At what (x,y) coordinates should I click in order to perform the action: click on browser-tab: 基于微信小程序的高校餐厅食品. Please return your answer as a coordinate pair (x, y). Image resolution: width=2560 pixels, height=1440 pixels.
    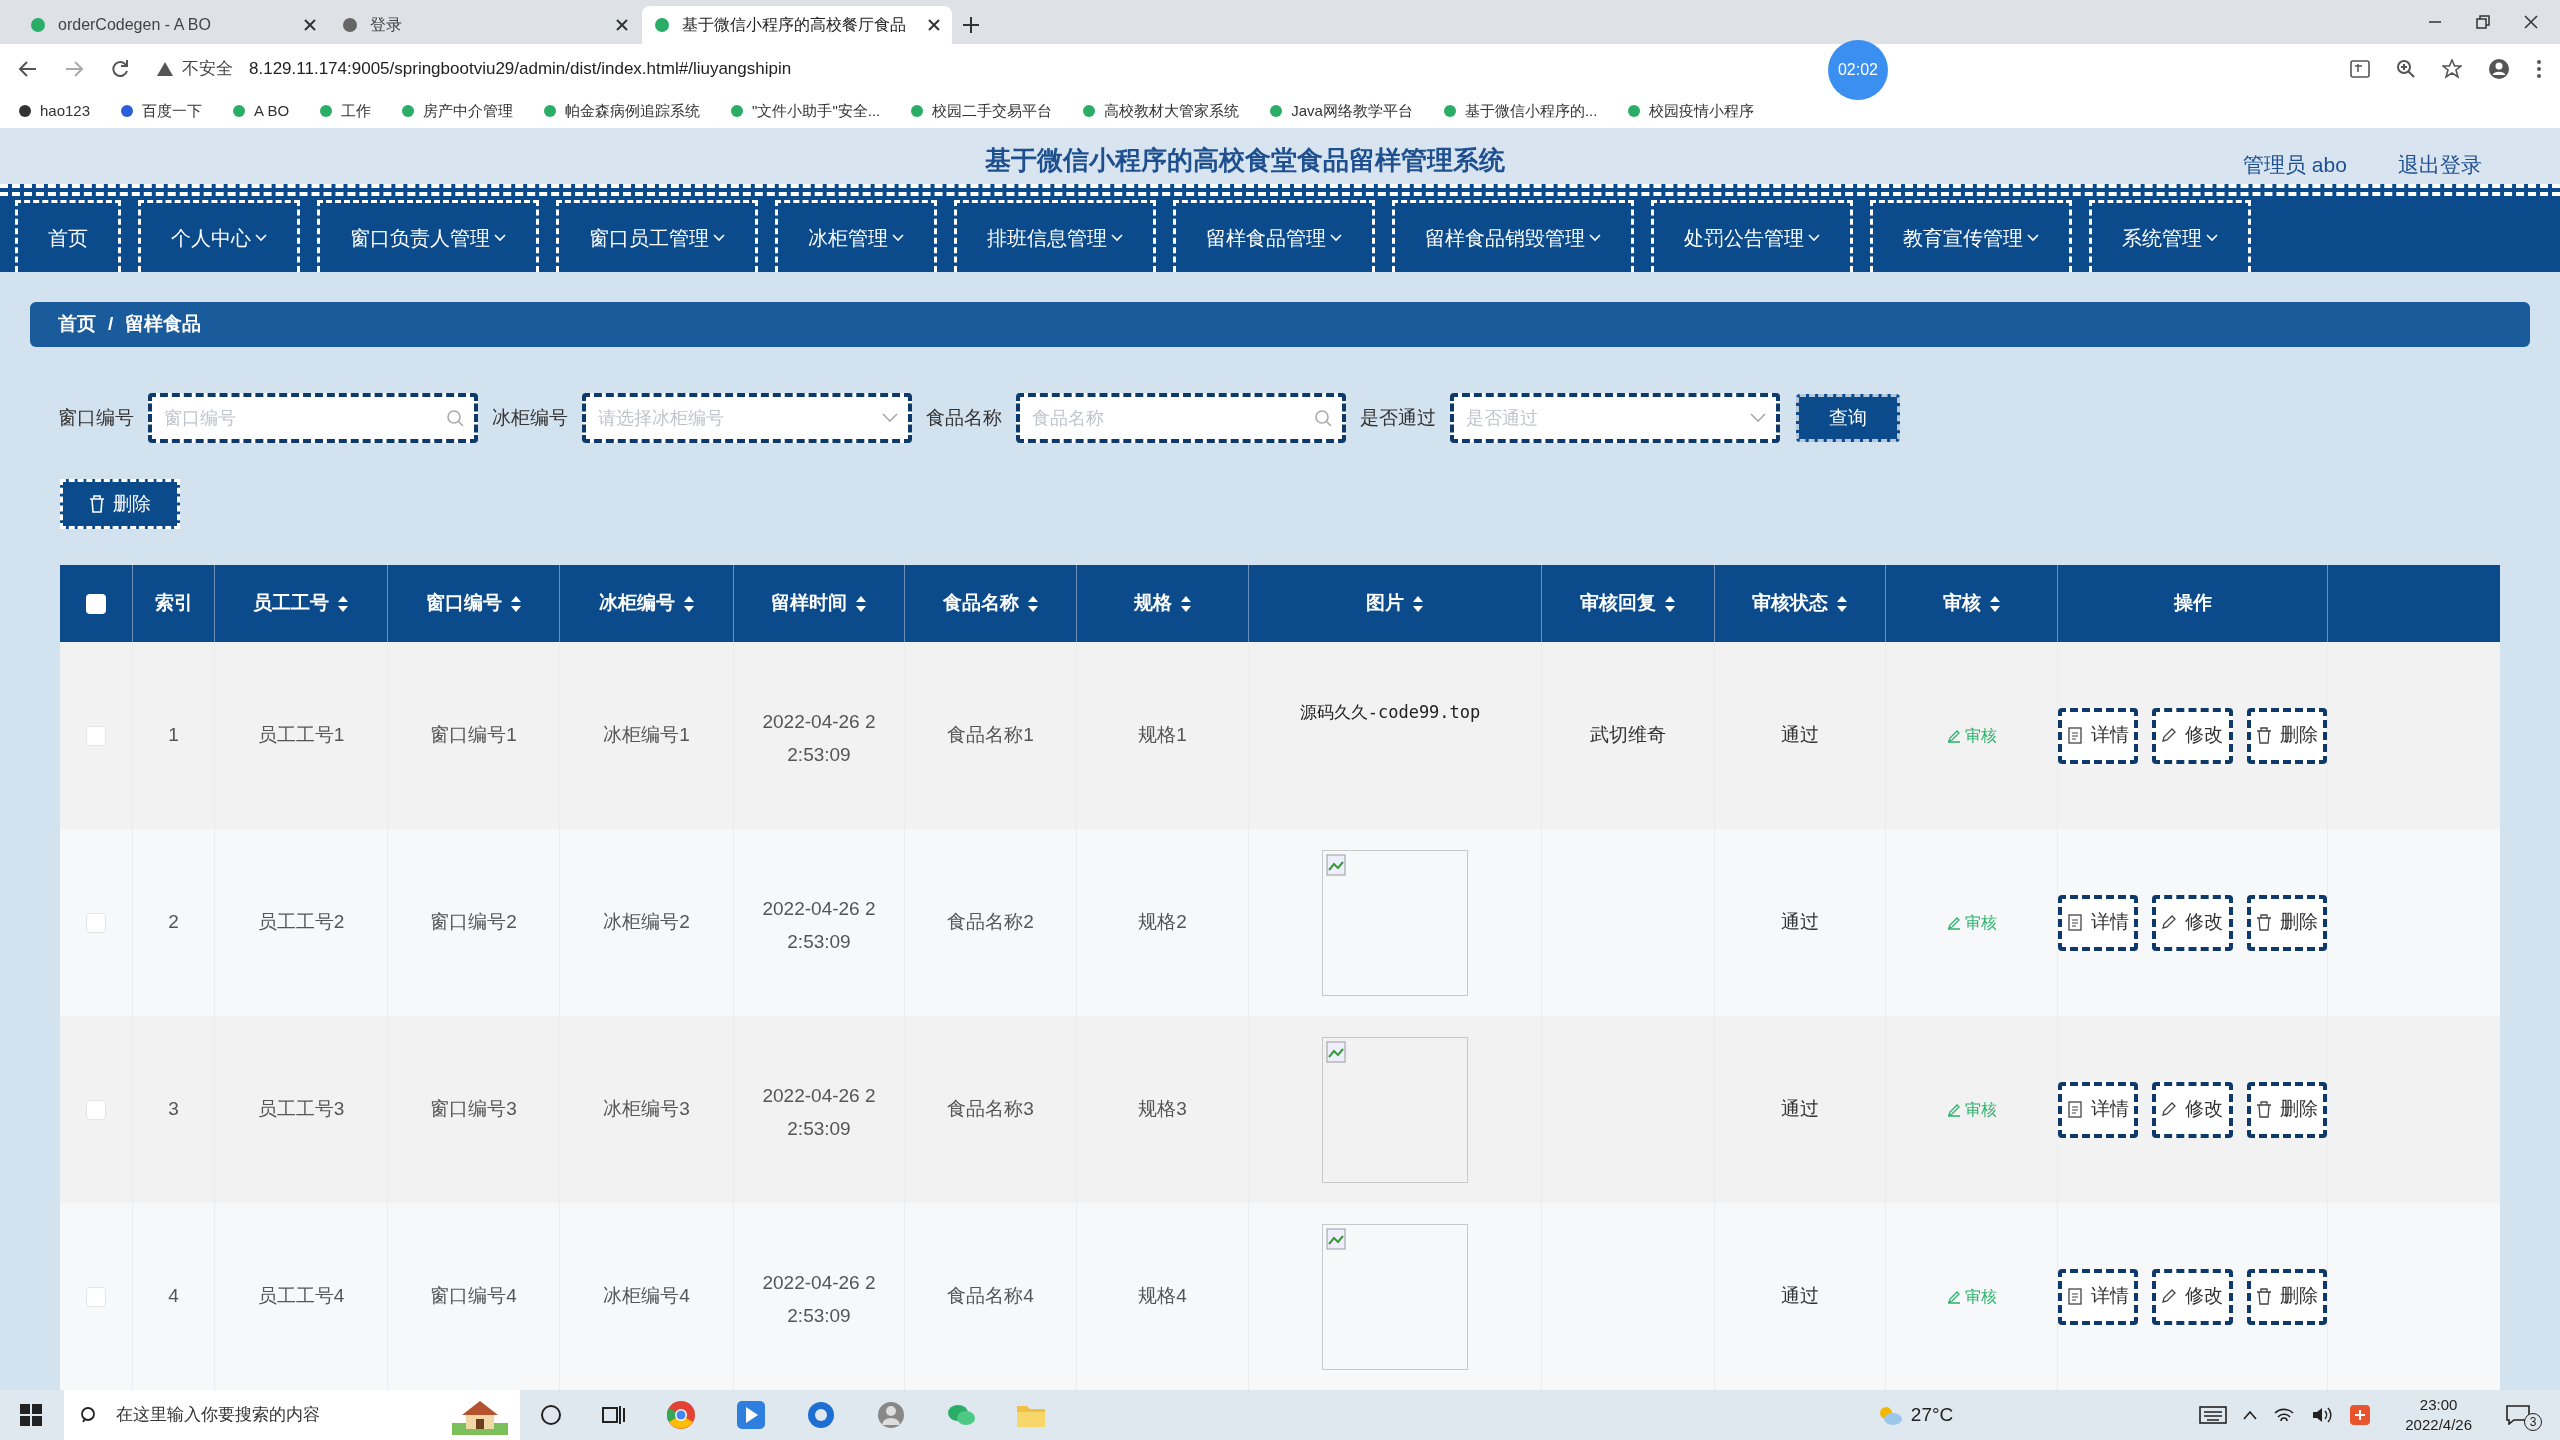
    Looking at the image, I should click on (797, 25).